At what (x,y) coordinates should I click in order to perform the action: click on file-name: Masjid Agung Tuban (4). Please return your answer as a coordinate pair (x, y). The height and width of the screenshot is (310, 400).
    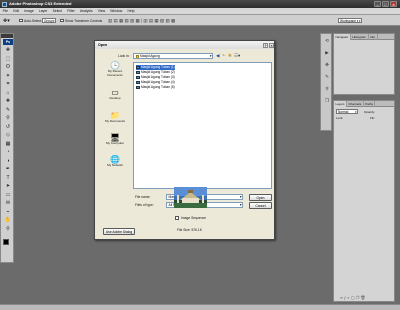
    Looking at the image, I should click on (158, 82).